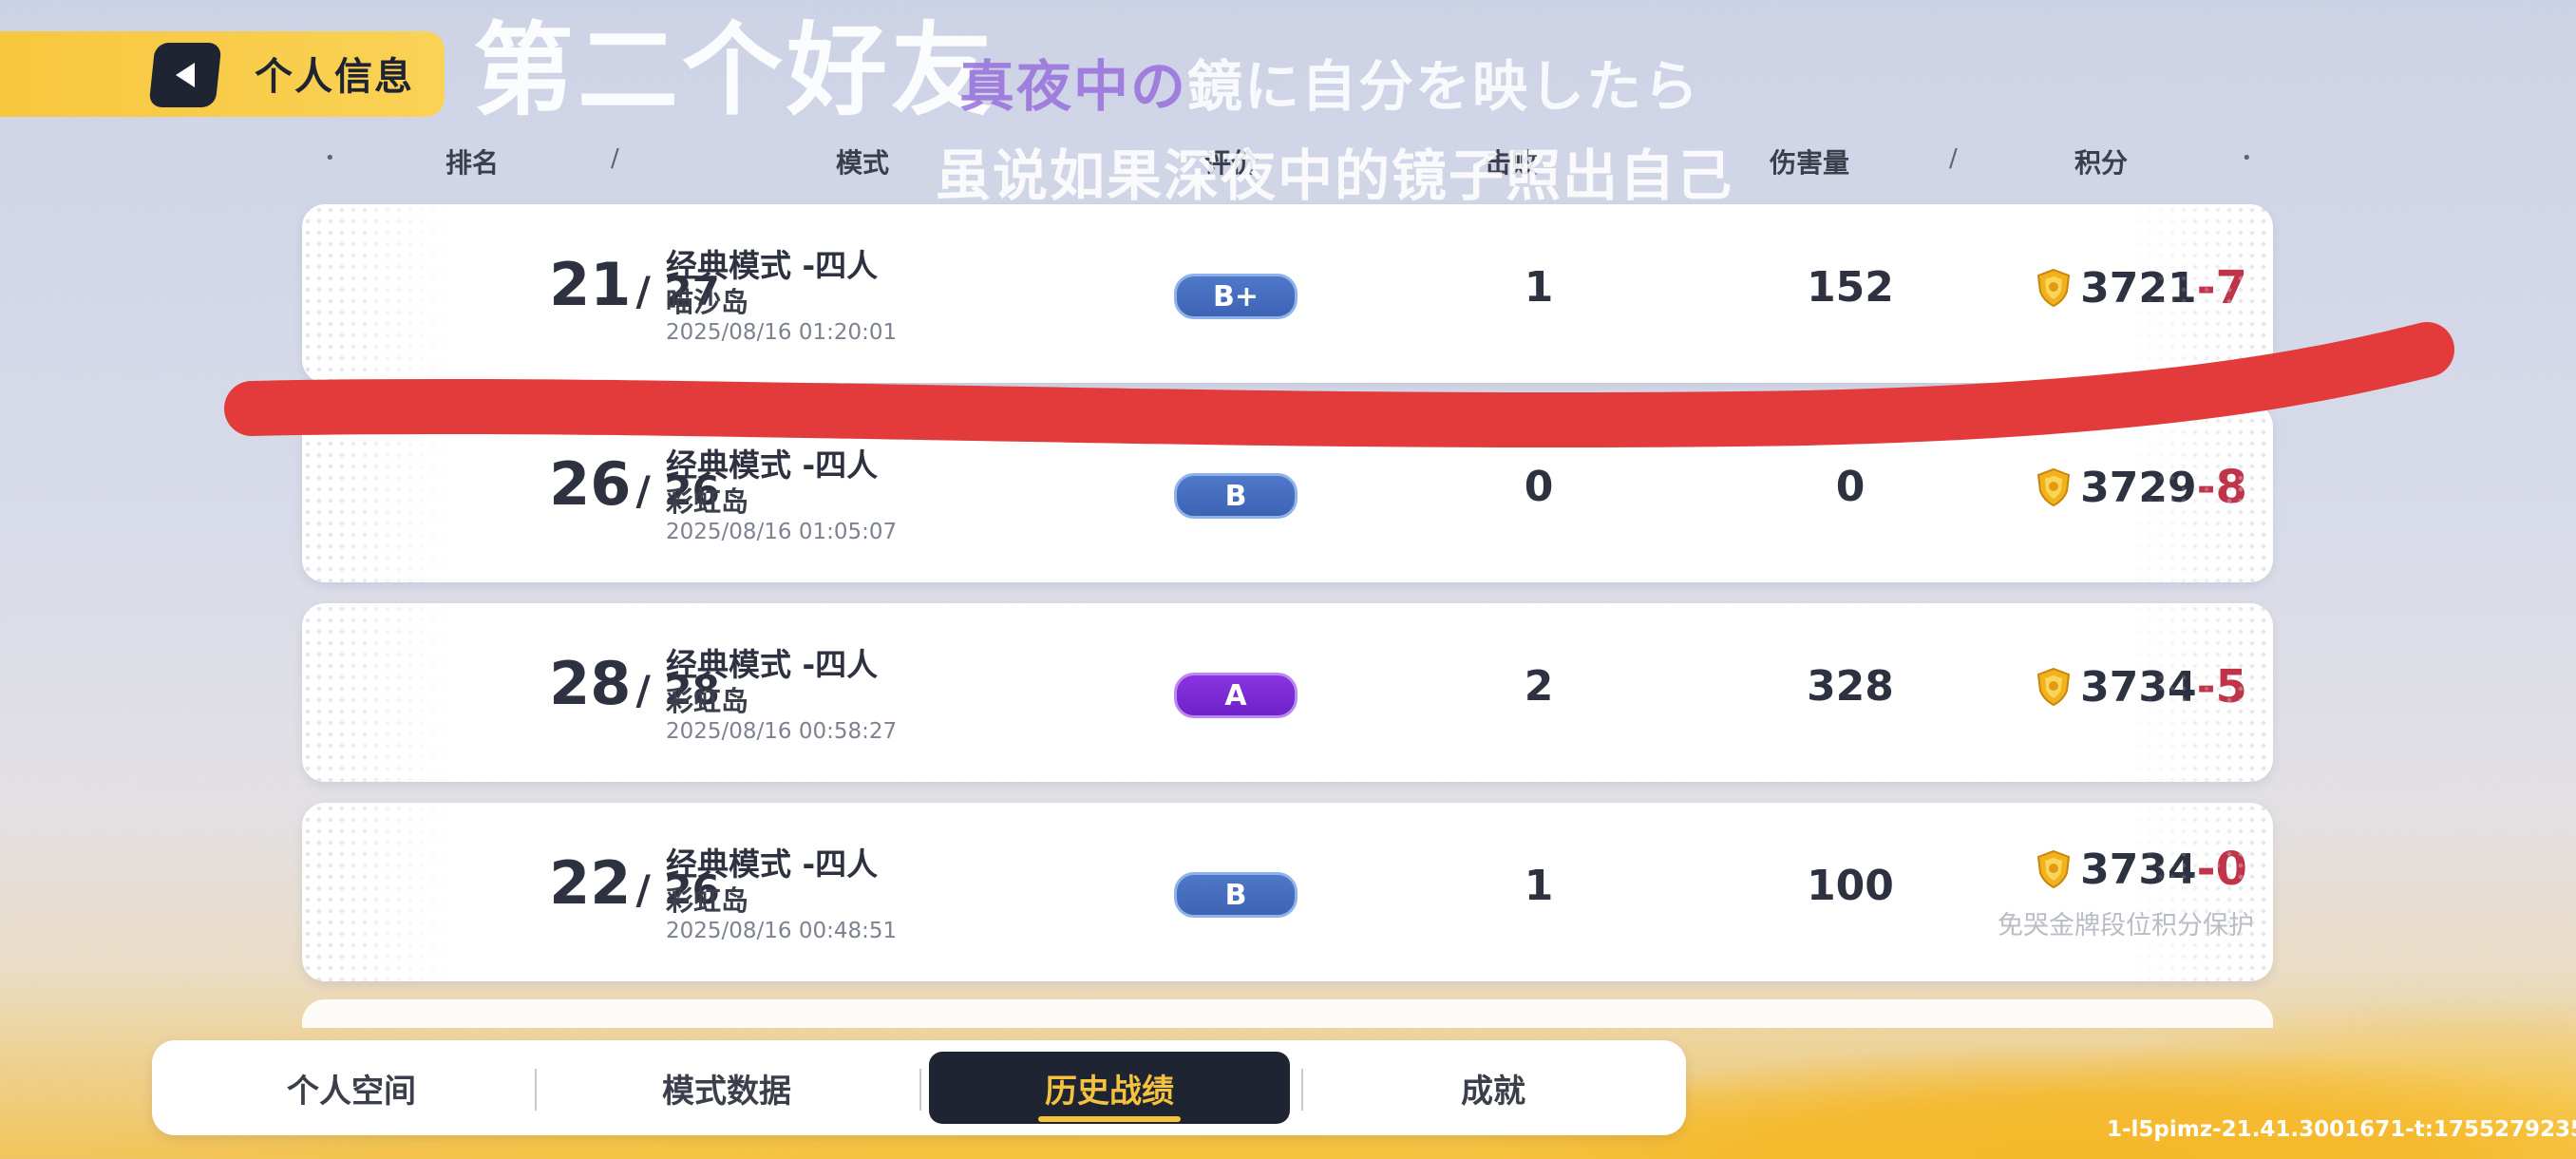  Describe the element at coordinates (2140, 869) in the screenshot. I see `score-display: 3734 -0` at that location.